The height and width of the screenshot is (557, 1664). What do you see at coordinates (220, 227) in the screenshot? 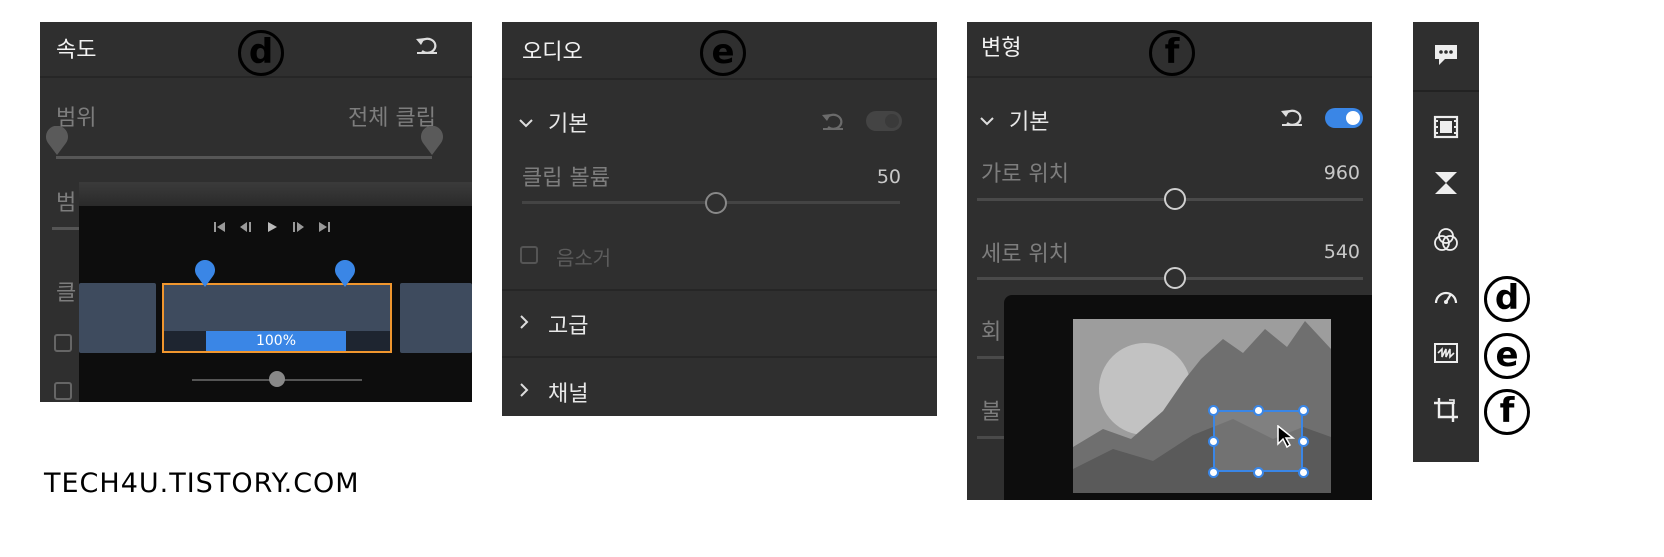
I see `skip-start-icon` at bounding box center [220, 227].